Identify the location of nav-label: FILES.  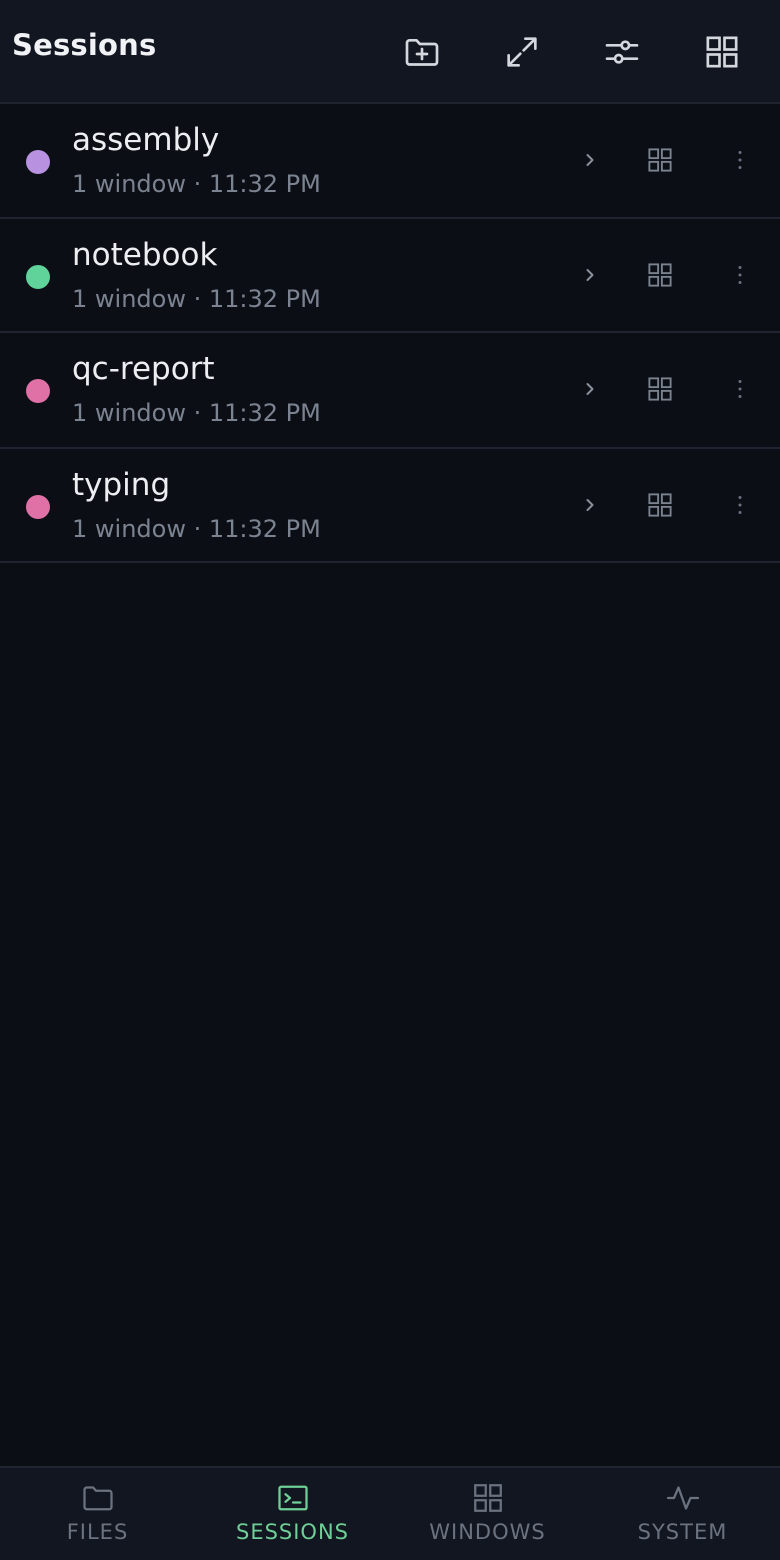
(97, 1532).